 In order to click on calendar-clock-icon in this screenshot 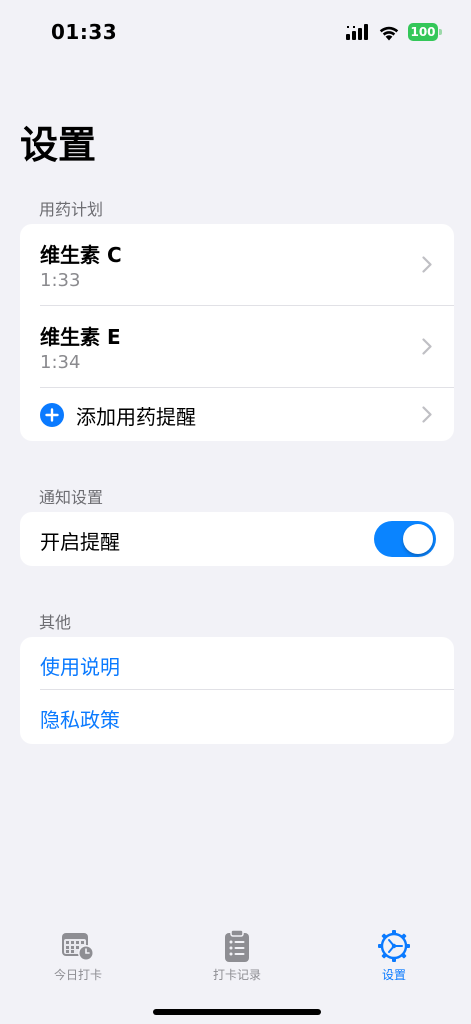, I will do `click(78, 947)`.